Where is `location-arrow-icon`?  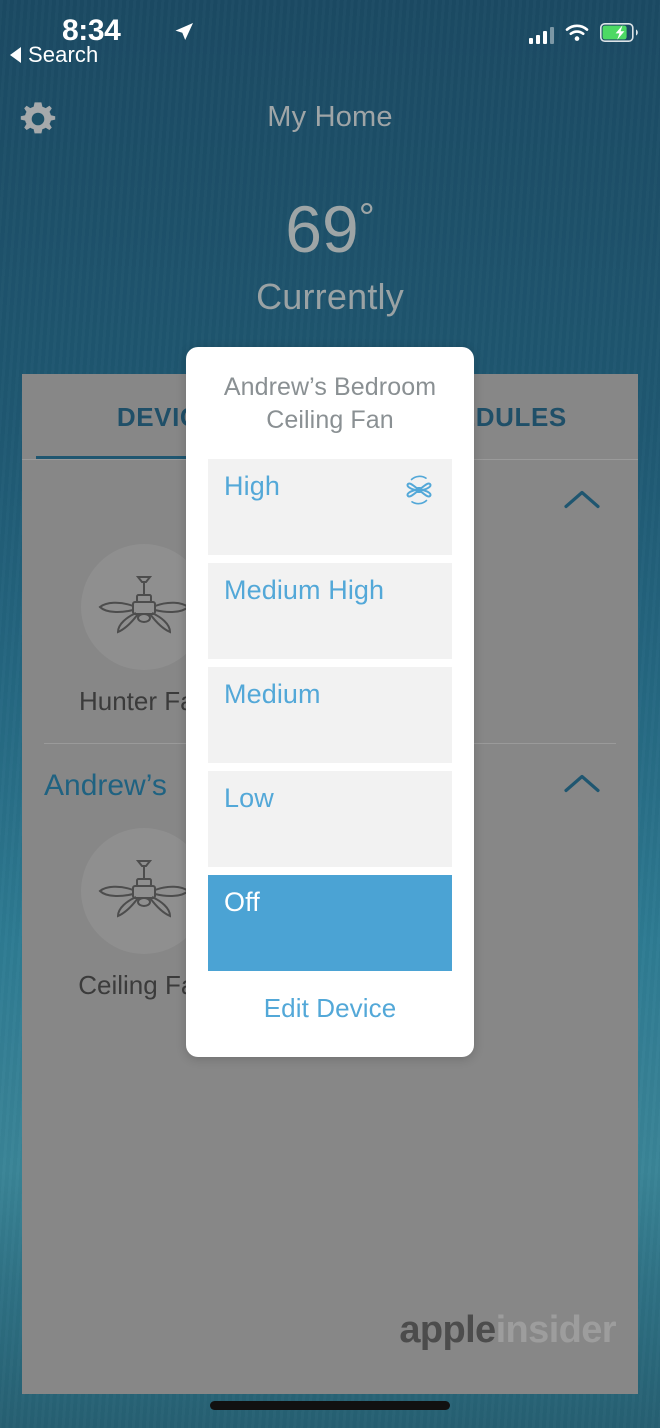 location-arrow-icon is located at coordinates (184, 34).